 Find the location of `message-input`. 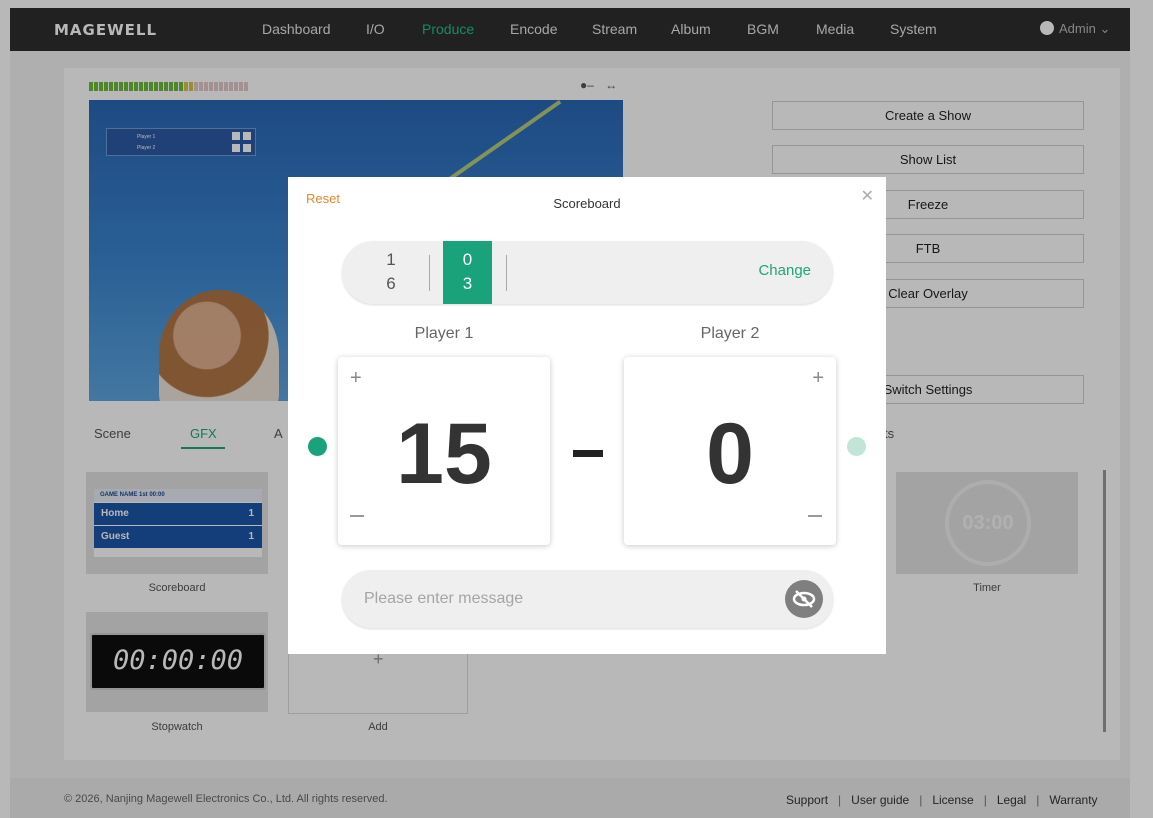

message-input is located at coordinates (564, 599).